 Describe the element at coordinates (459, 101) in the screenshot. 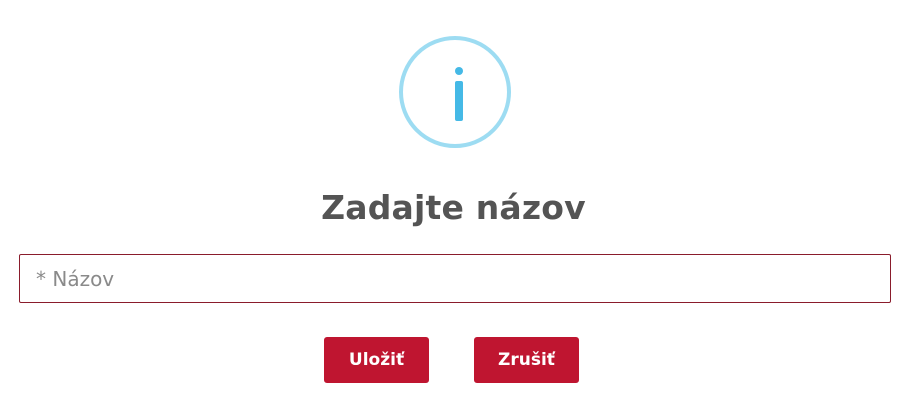

I see `info-icon-stem` at that location.